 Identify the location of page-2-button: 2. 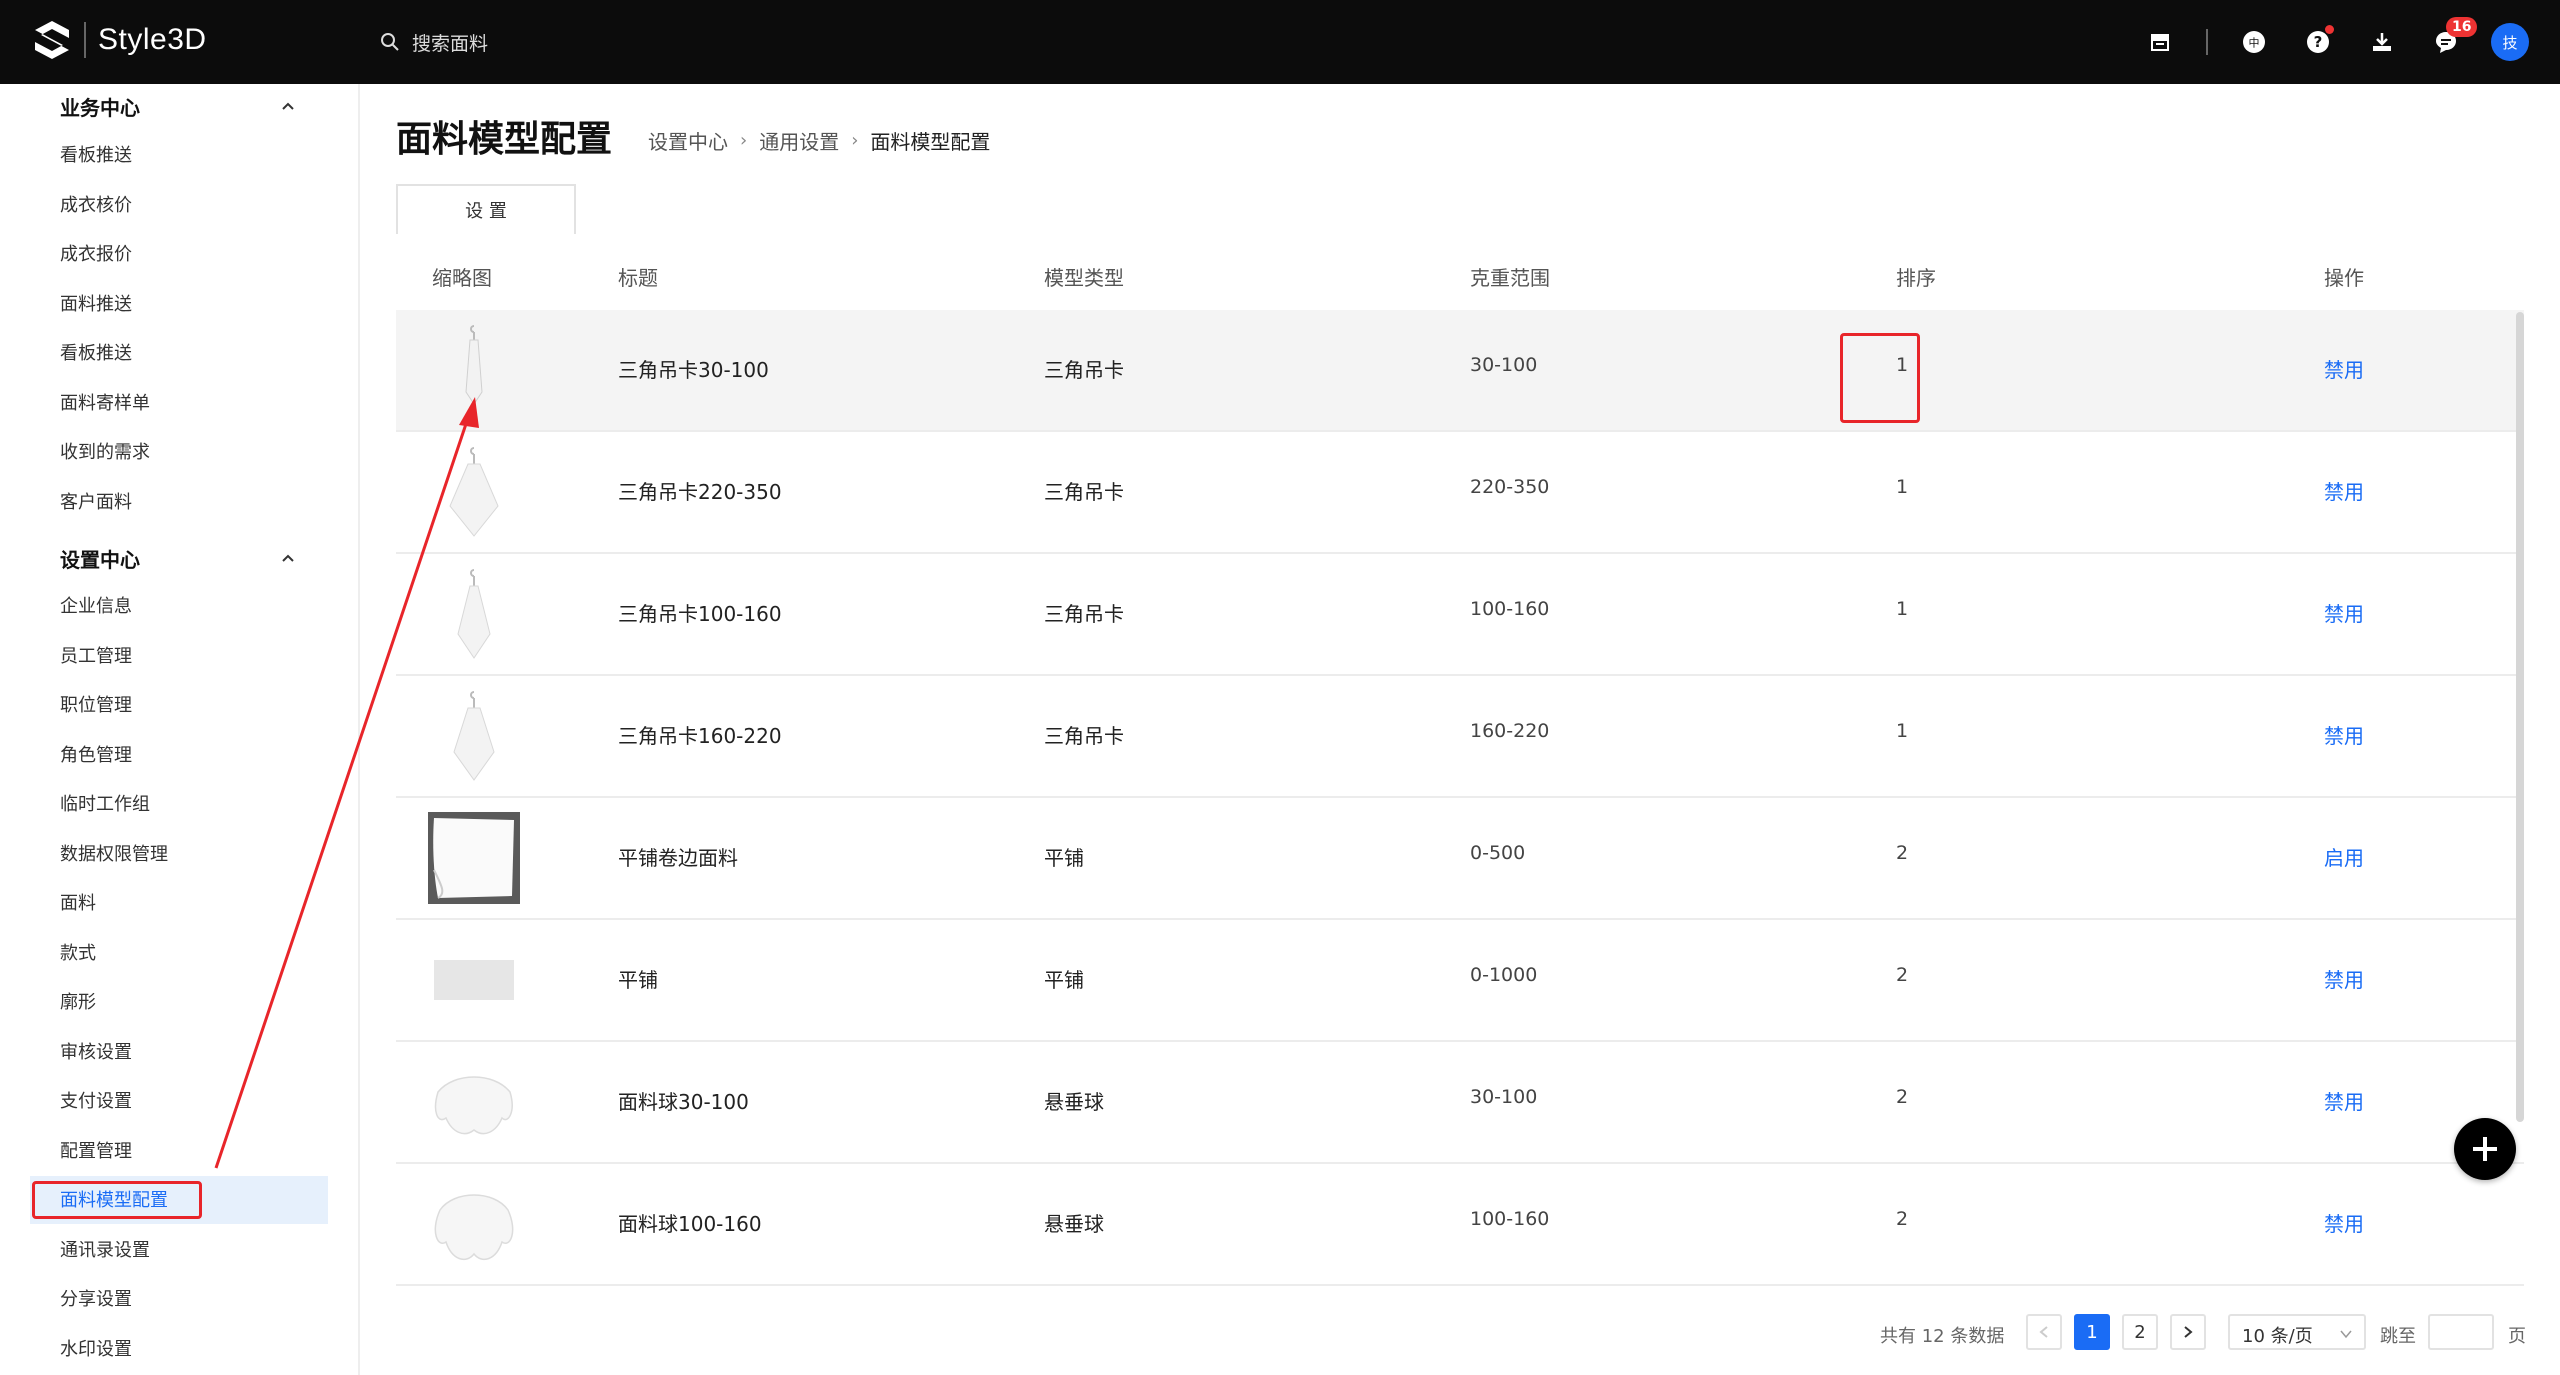
(2140, 1332).